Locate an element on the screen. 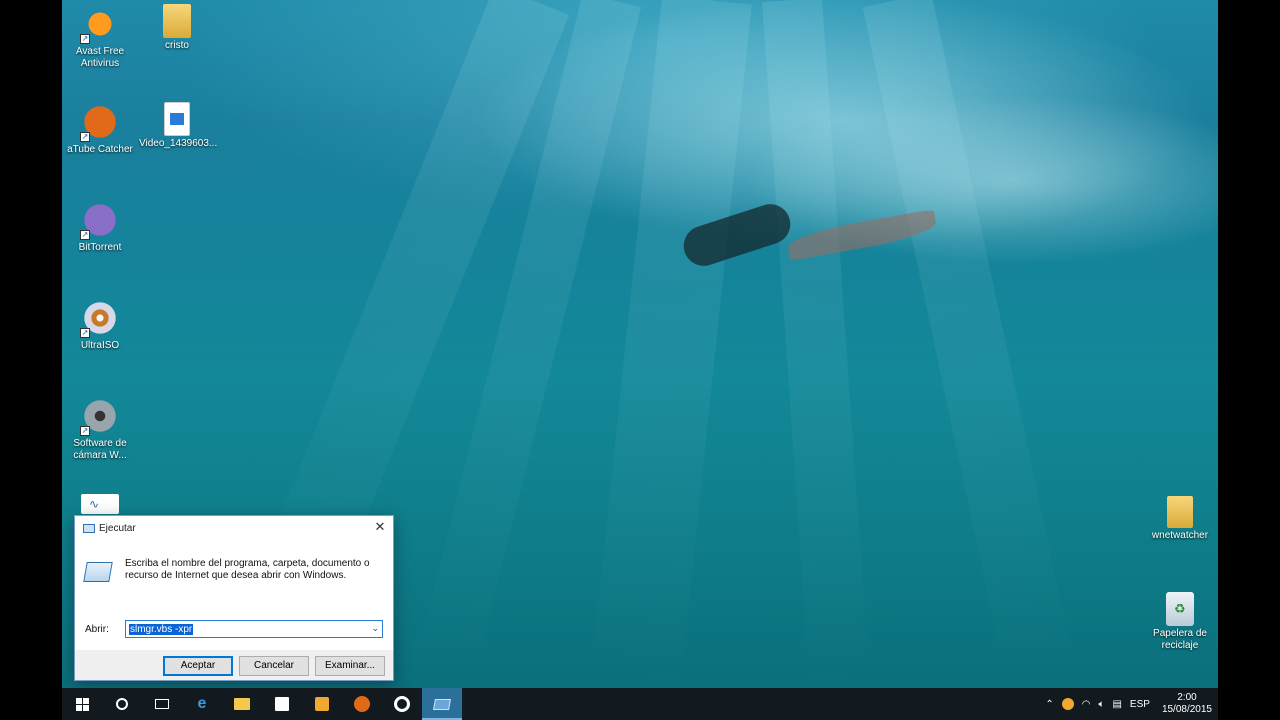 Image resolution: width=1280 pixels, height=720 pixels. task-view-icon is located at coordinates (162, 704).